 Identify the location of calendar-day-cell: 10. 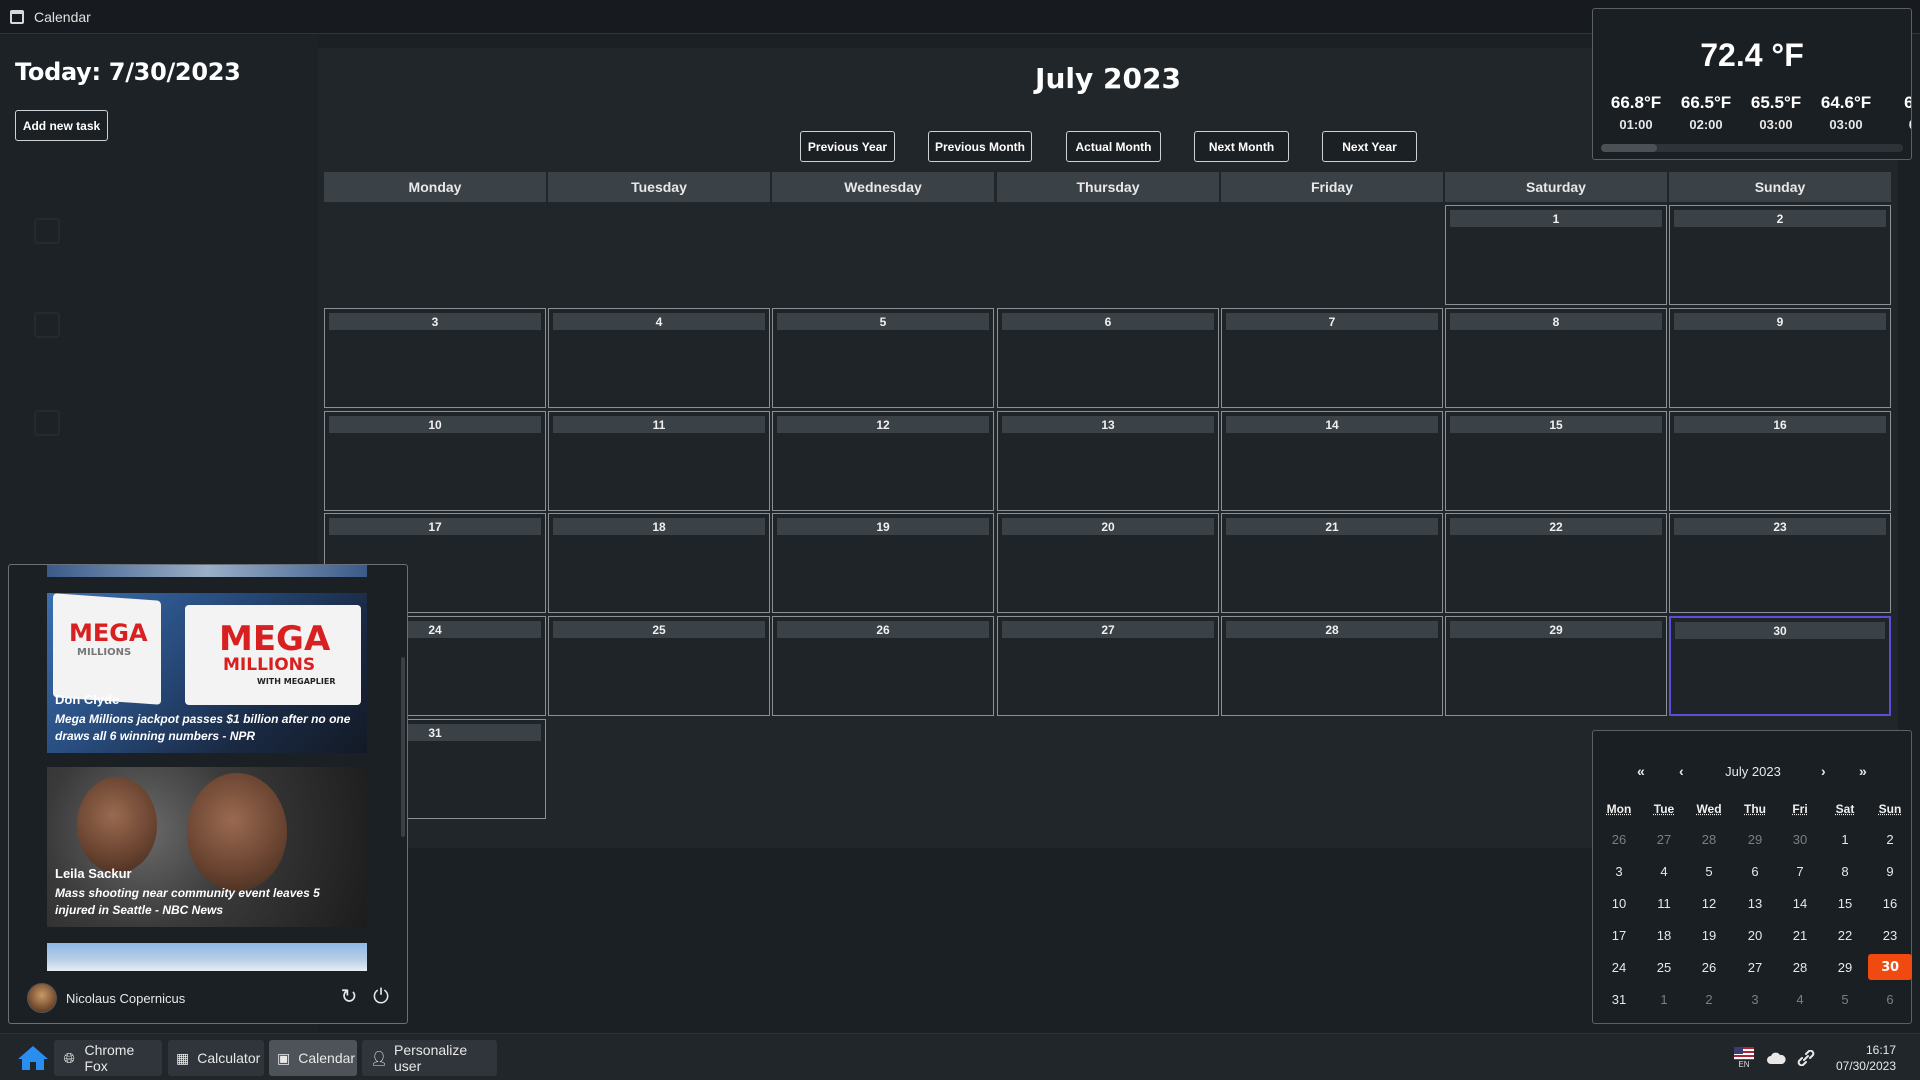
(435, 461).